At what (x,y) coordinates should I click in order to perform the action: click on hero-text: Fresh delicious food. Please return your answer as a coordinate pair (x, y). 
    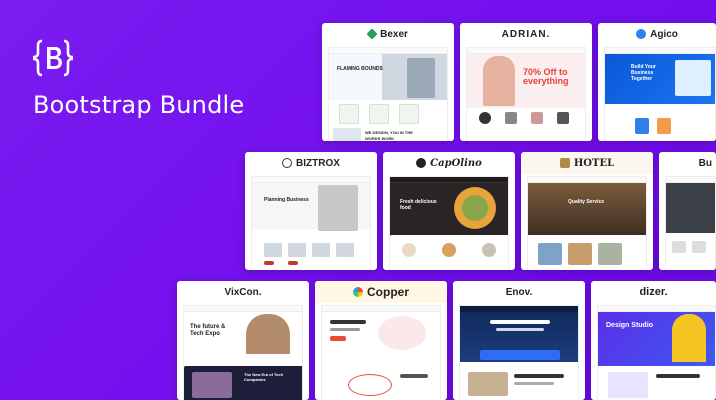
    Looking at the image, I should click on (418, 205).